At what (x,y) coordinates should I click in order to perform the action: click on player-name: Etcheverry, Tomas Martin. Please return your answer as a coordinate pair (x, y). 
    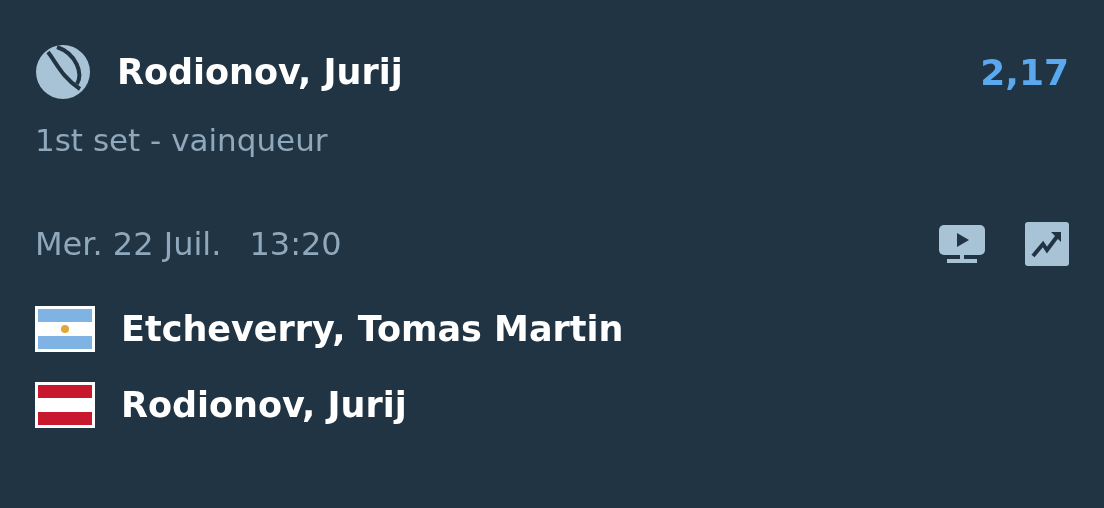
    Looking at the image, I should click on (372, 329).